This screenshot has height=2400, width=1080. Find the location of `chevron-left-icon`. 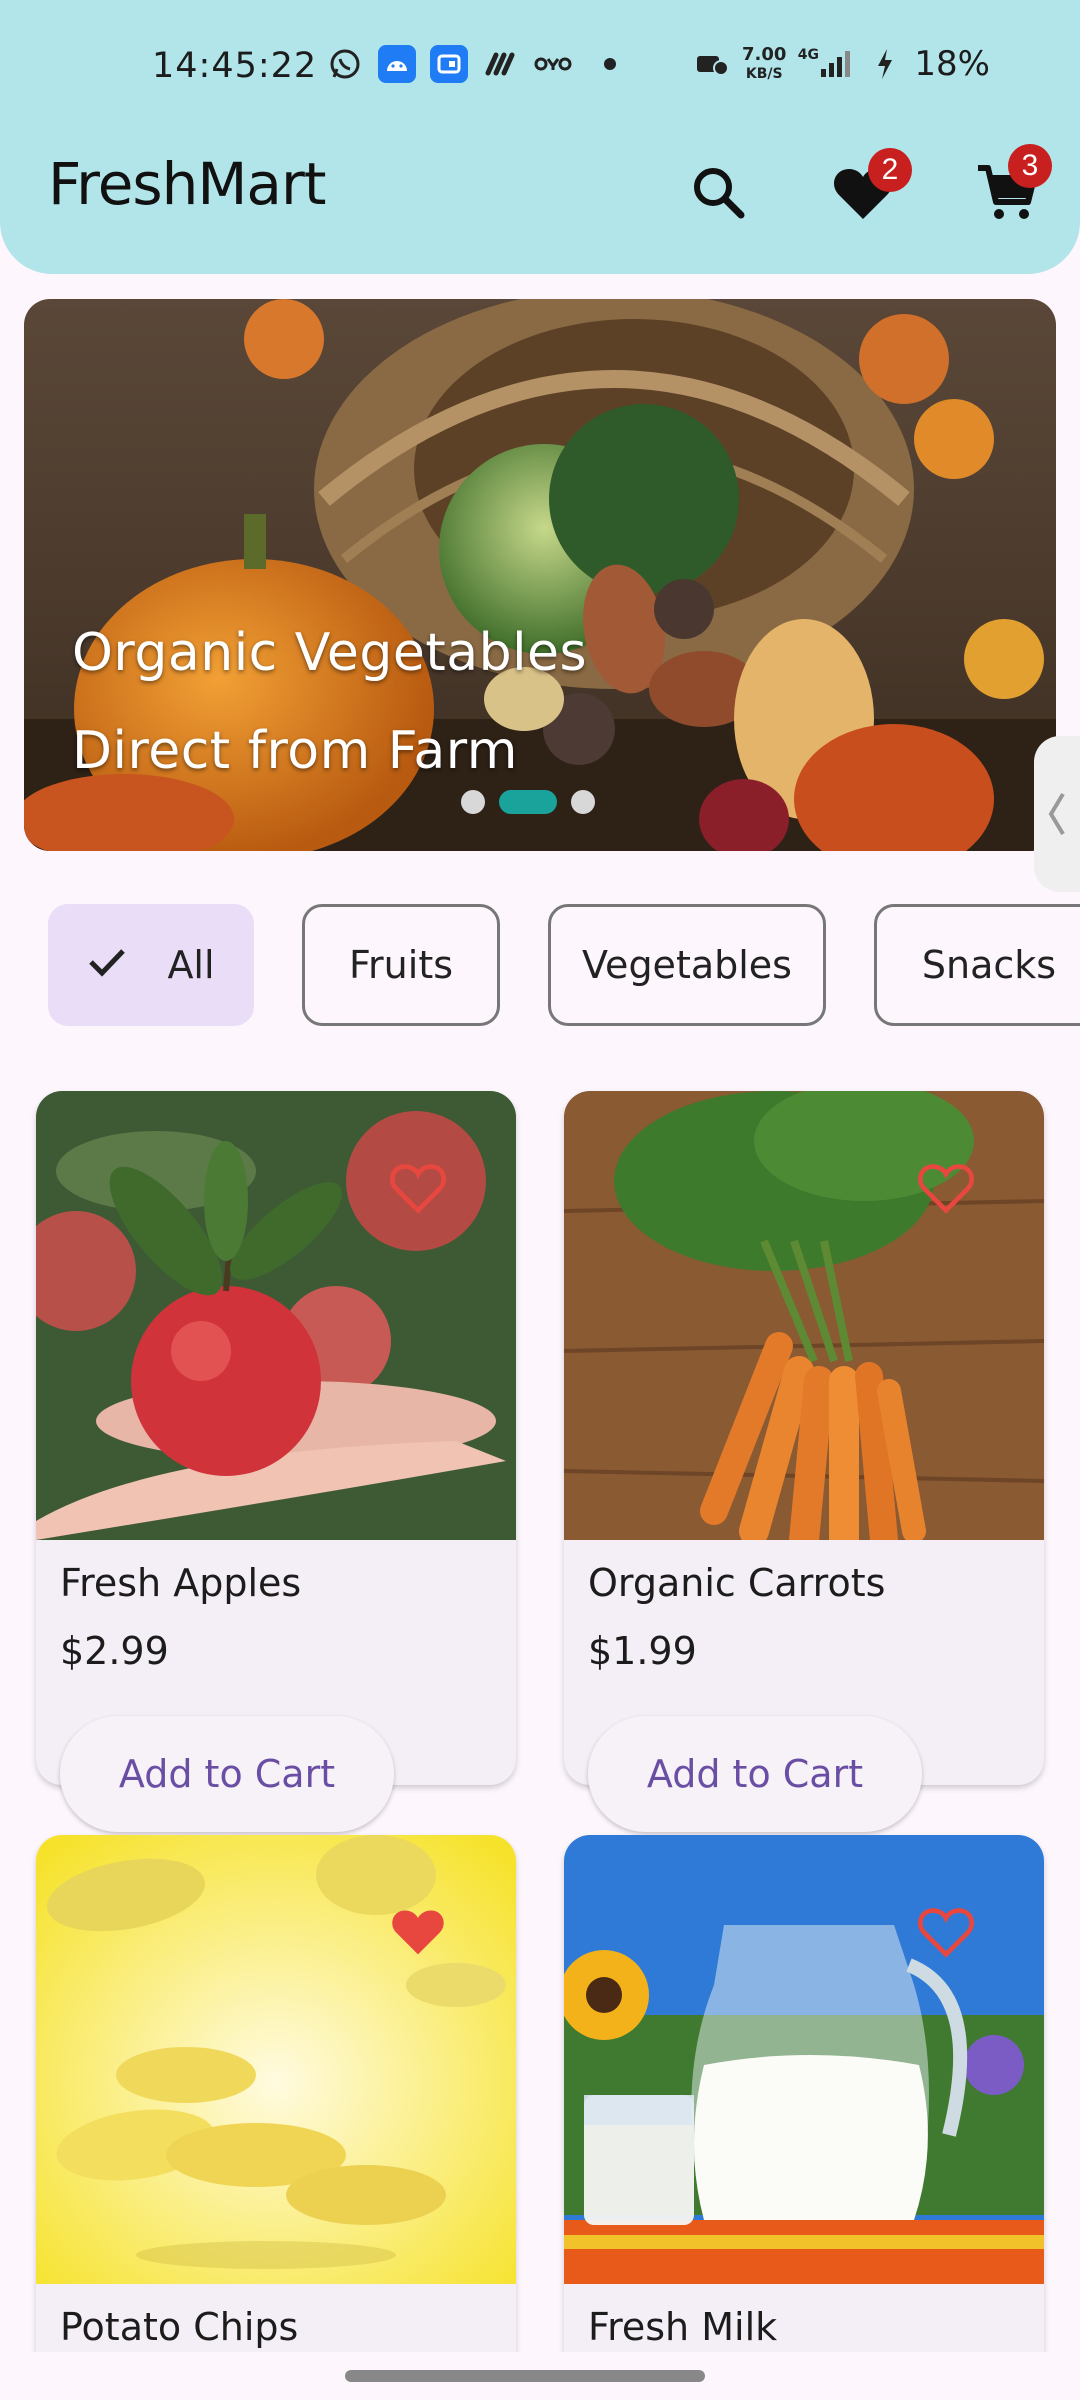

chevron-left-icon is located at coordinates (1056, 814).